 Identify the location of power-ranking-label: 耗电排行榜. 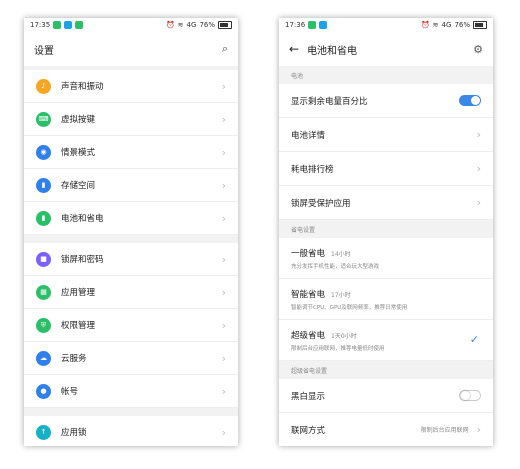
(312, 169).